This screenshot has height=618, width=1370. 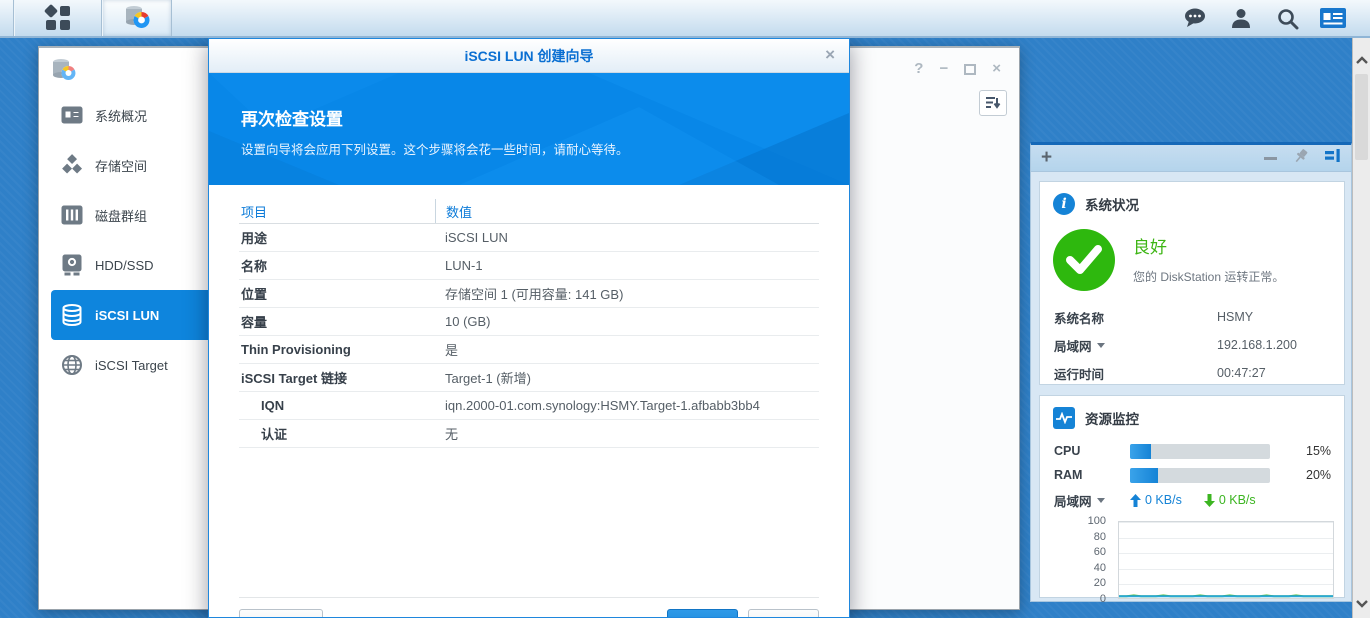 What do you see at coordinates (281, 613) in the screenshot?
I see `back-button: 上一步` at bounding box center [281, 613].